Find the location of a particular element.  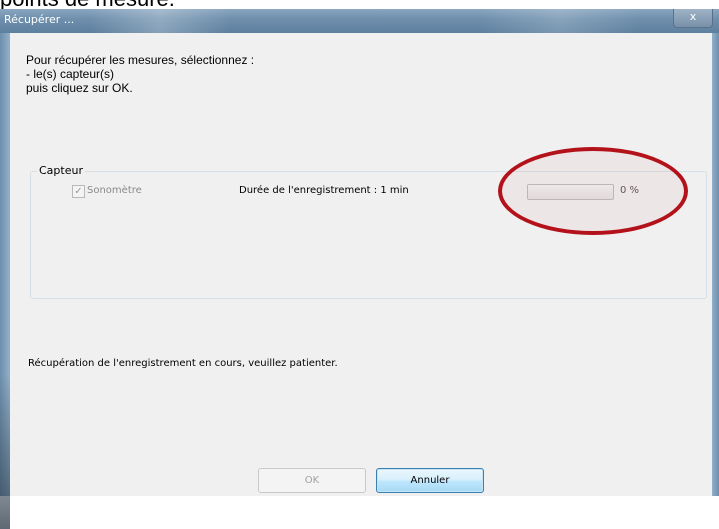

sensor-group-label: Capteur is located at coordinates (61, 170).